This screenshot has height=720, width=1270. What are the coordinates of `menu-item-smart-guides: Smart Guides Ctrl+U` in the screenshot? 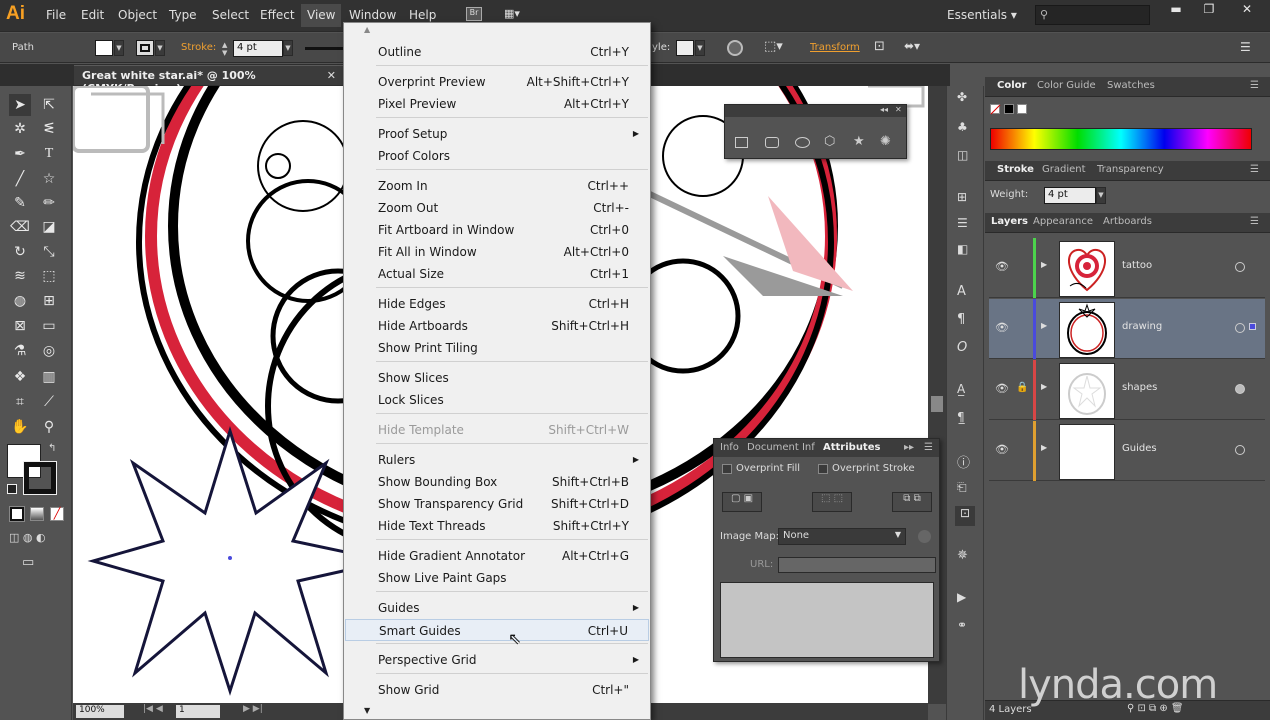 It's located at (497, 630).